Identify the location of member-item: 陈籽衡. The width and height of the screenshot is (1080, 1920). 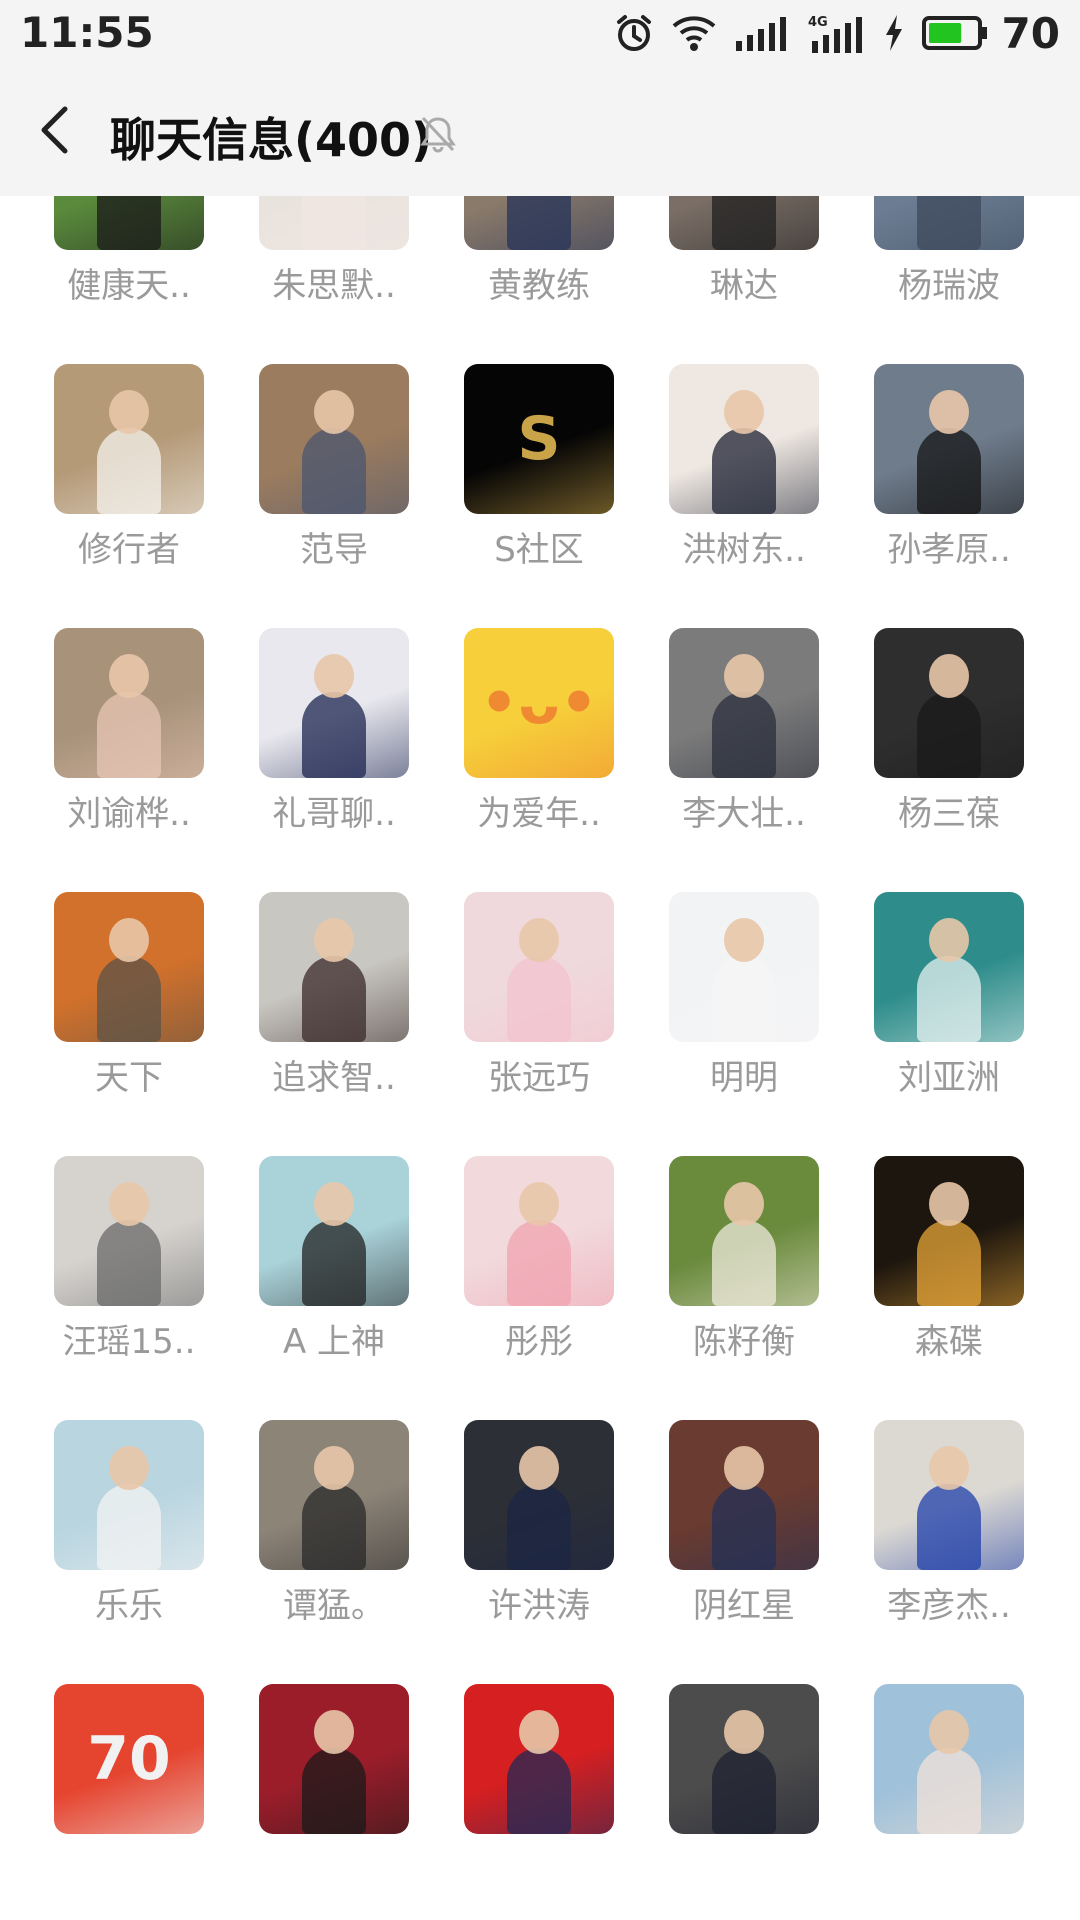
(744, 1259).